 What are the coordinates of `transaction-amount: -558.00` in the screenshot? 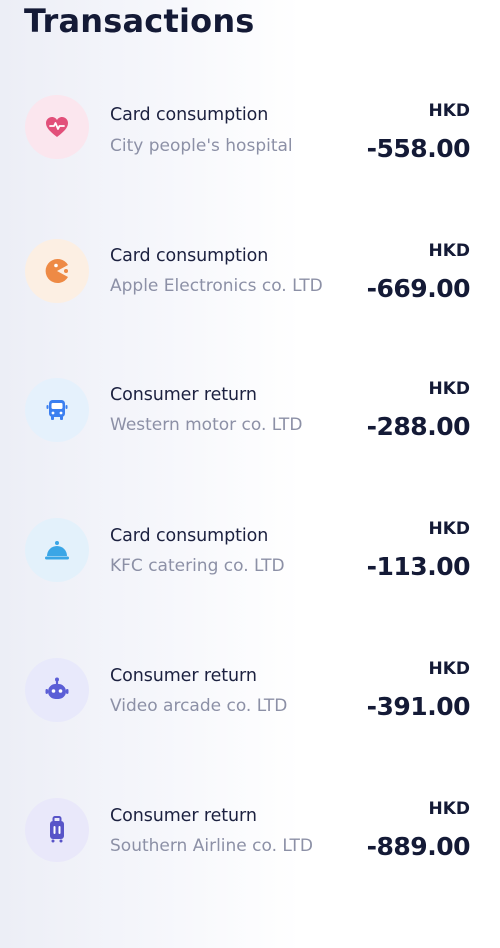 It's located at (418, 148).